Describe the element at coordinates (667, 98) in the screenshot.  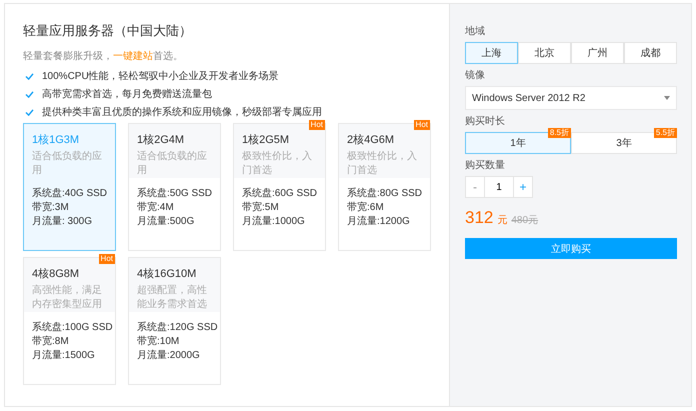
I see `caret-icon` at that location.